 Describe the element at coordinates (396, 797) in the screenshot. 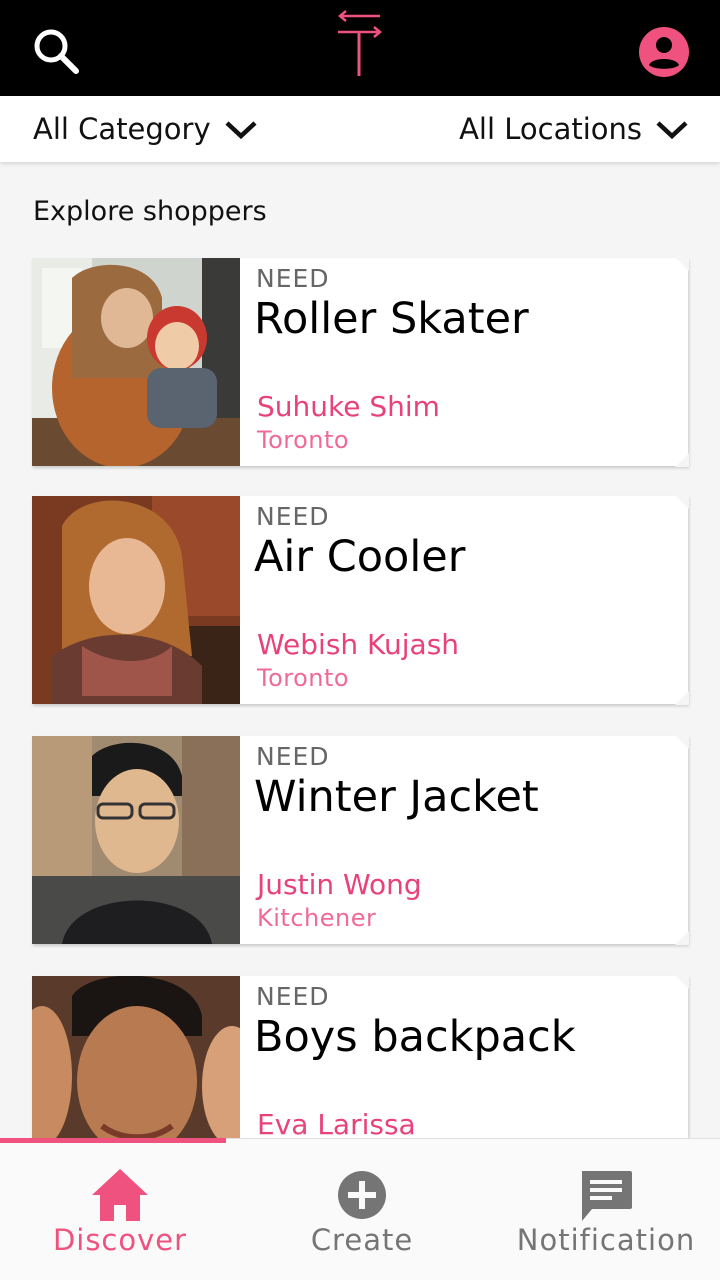

I see `item-title: Winter Jacket` at that location.